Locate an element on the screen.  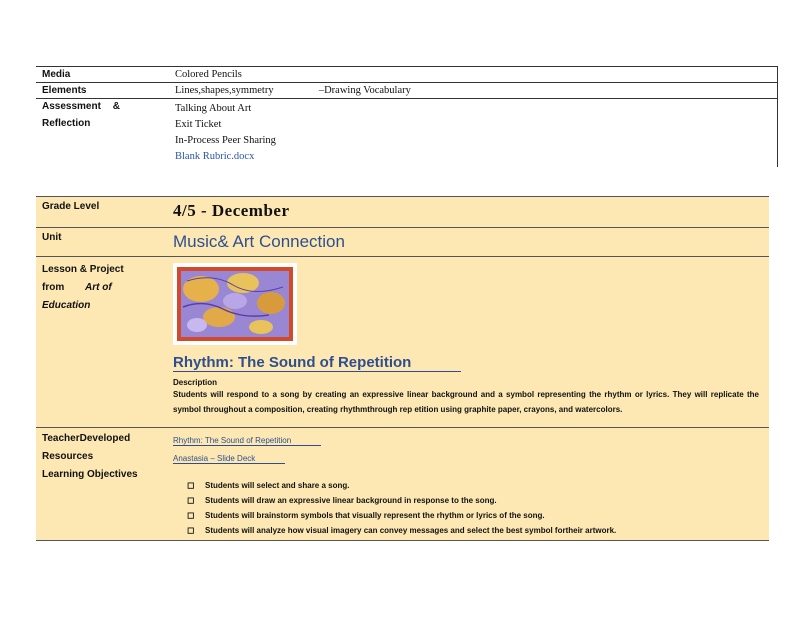
media-row: Media Colored Pencils is located at coordinates (407, 74).